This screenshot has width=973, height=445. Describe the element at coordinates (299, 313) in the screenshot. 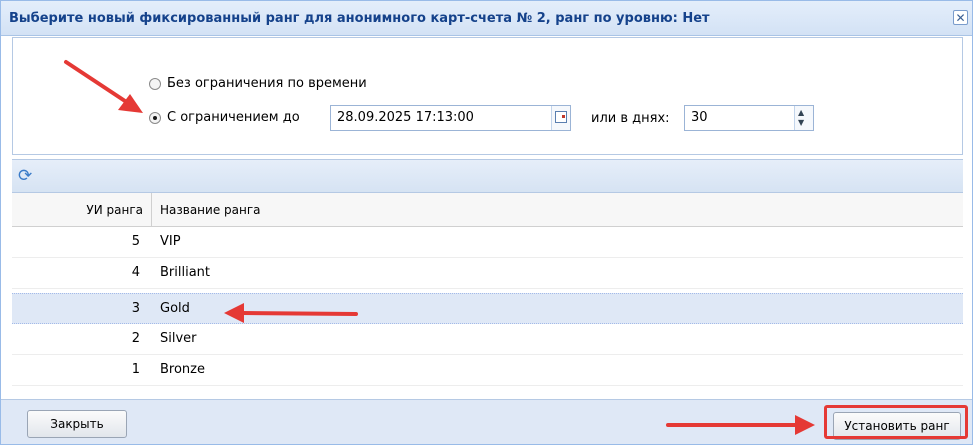

I see `arrow-to-gold-row` at that location.